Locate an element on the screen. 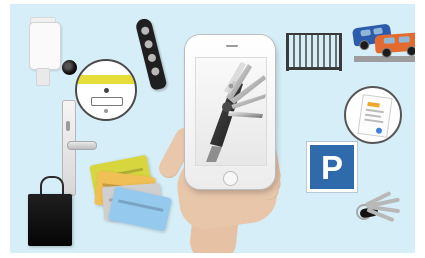 The width and height of the screenshot is (425, 258). phone-screen is located at coordinates (231, 111).